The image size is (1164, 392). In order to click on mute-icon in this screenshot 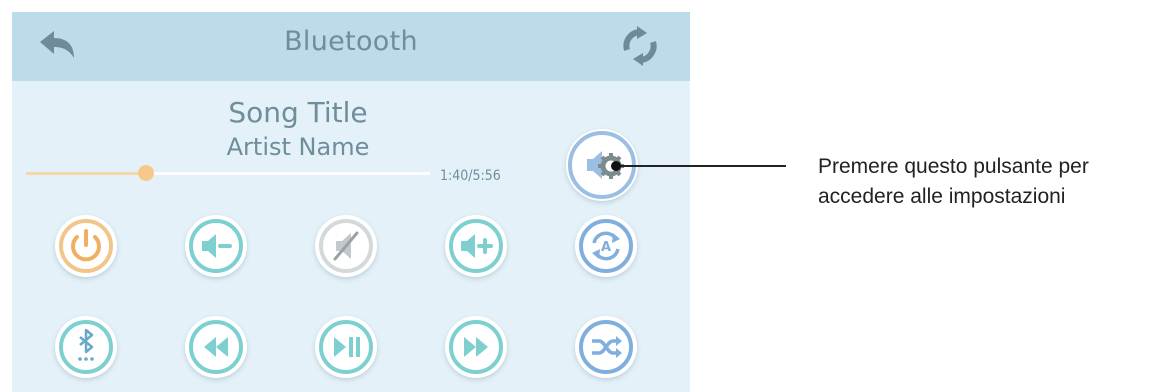, I will do `click(346, 246)`.